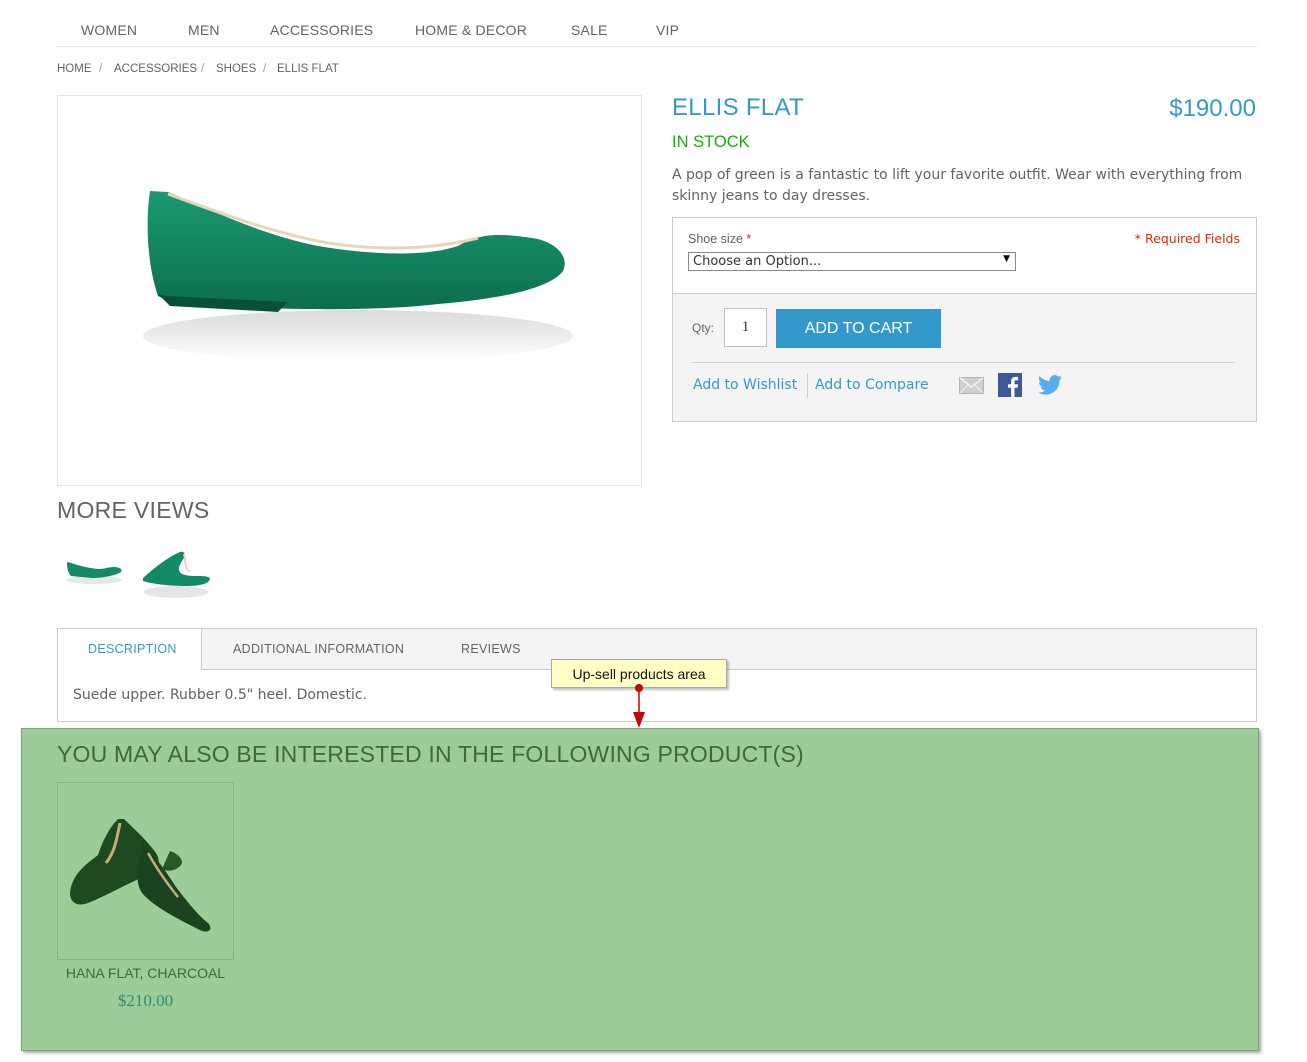 Image resolution: width=1307 pixels, height=1062 pixels. What do you see at coordinates (745, 385) in the screenshot?
I see `add-to-wishlist-link: Add to Wishlist` at bounding box center [745, 385].